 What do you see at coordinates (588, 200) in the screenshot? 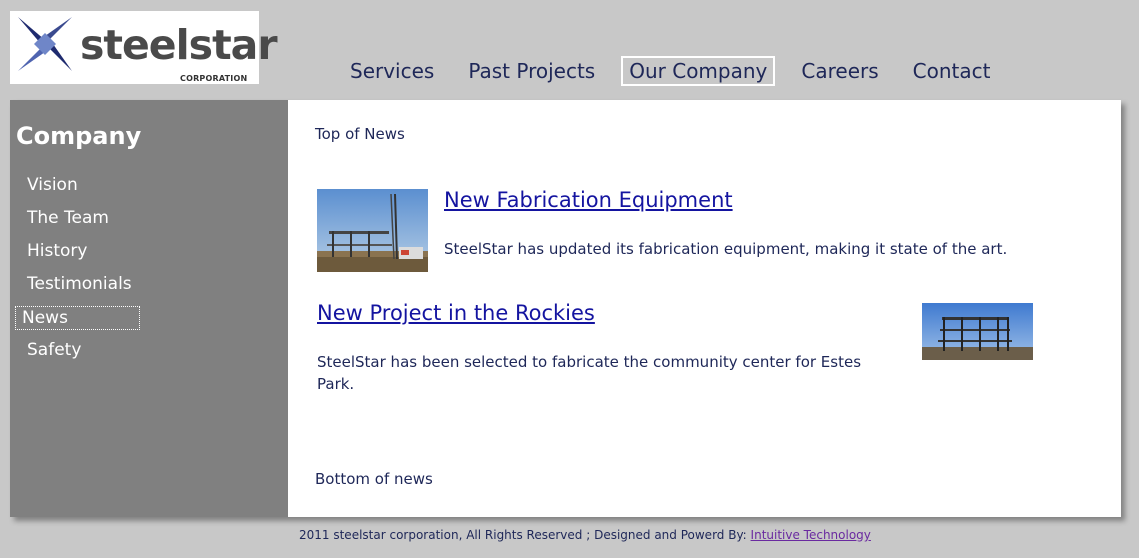
I see `news-headline-fabrication: New Fabrication Equipment` at bounding box center [588, 200].